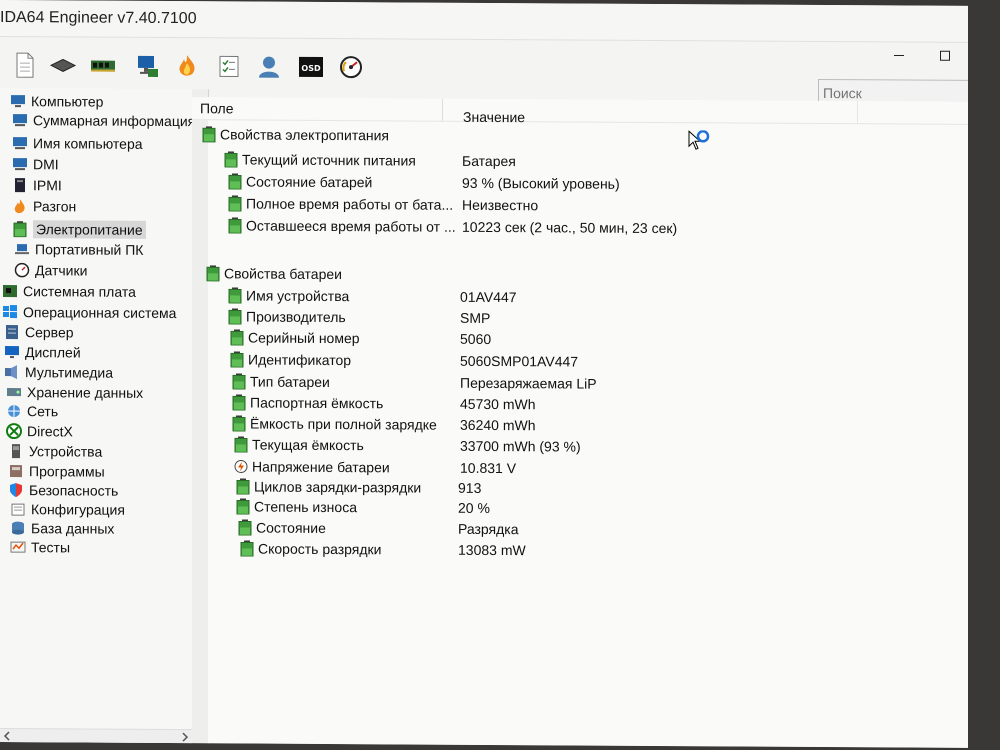  What do you see at coordinates (63, 490) in the screenshot?
I see `tree-item-20: Безопасность` at bounding box center [63, 490].